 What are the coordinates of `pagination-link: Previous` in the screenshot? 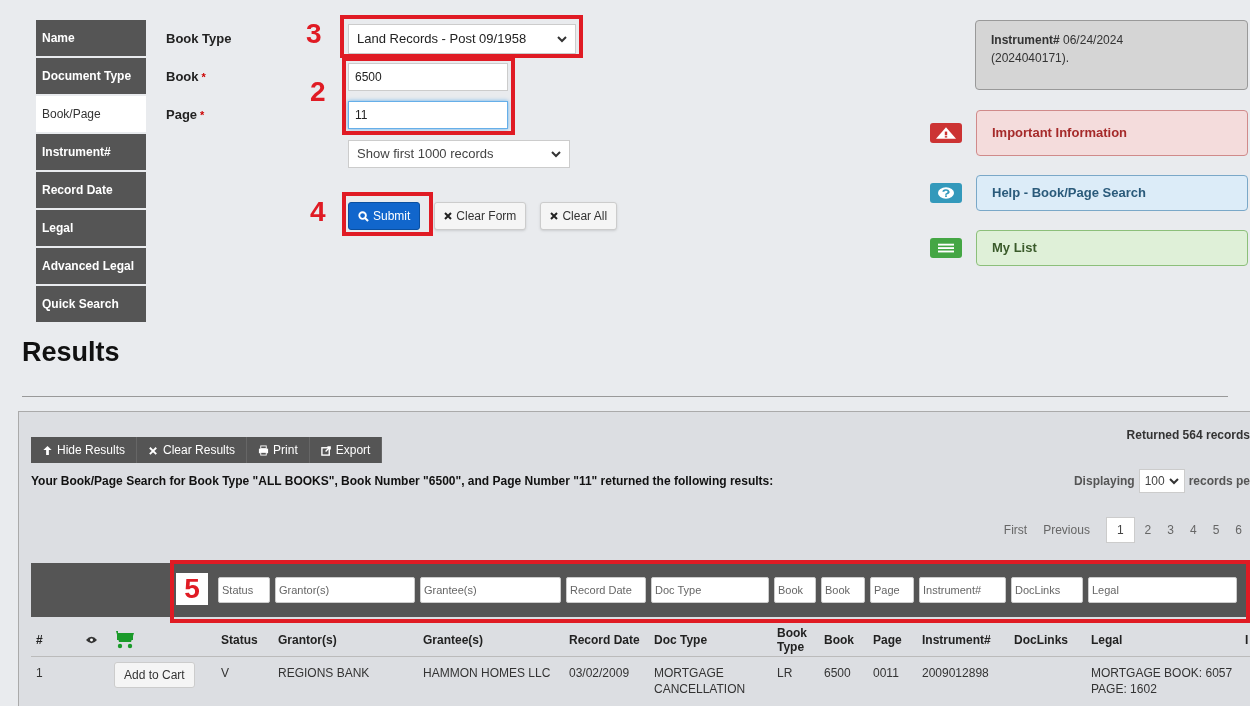 It's located at (1066, 530).